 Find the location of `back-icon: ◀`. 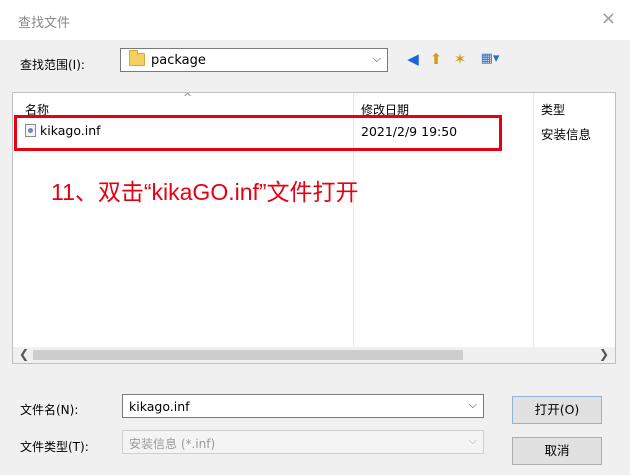

back-icon: ◀ is located at coordinates (413, 59).